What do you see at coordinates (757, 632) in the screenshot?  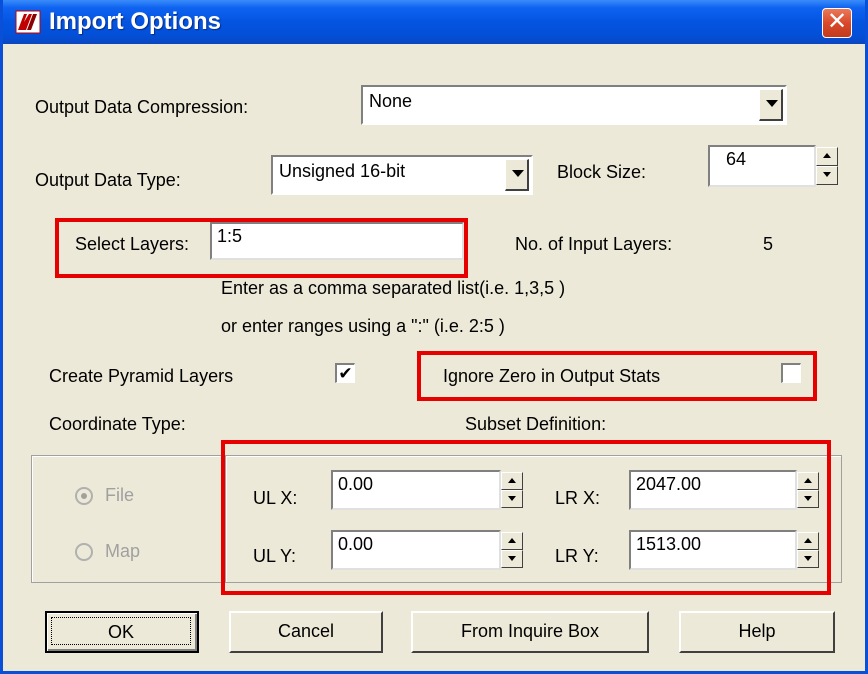 I see `help-button: Help` at bounding box center [757, 632].